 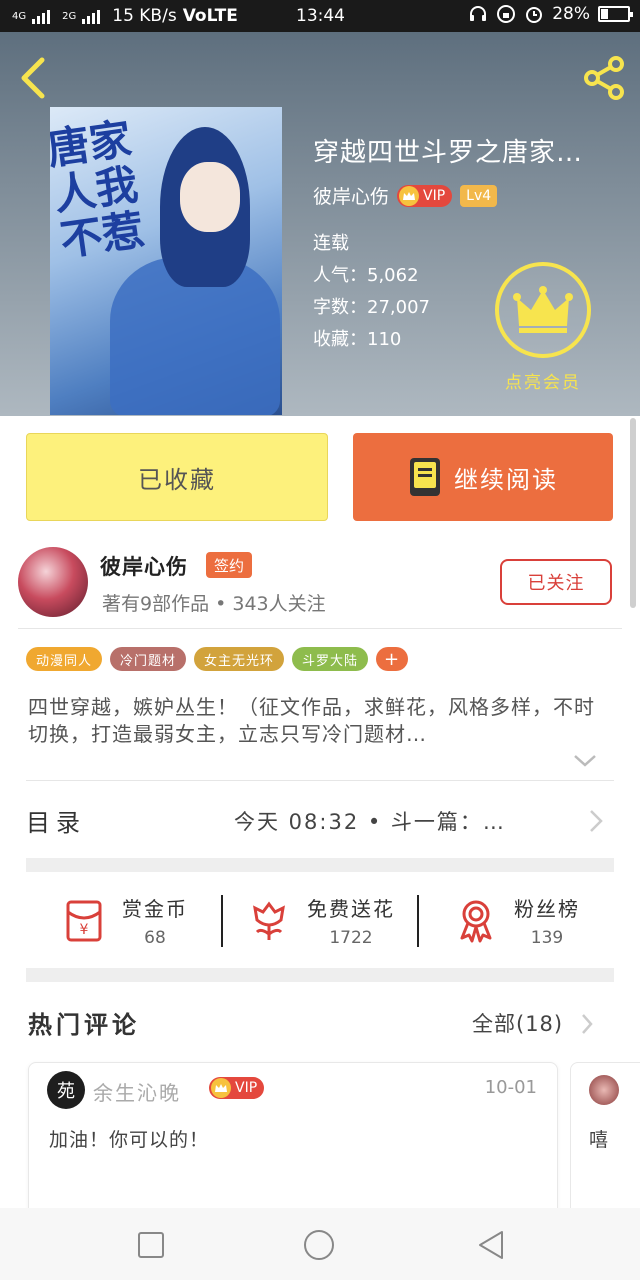 I want to click on tag-list: 动漫同人 冷门题材 女主无光环 斗罗大陆 +, so click(x=217, y=659).